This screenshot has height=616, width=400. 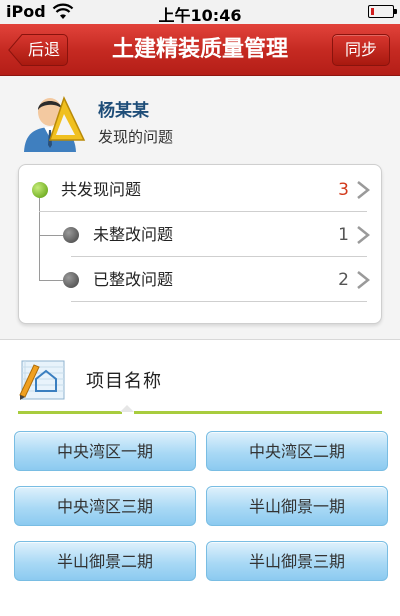 What do you see at coordinates (361, 50) in the screenshot?
I see `sync-button: 同步` at bounding box center [361, 50].